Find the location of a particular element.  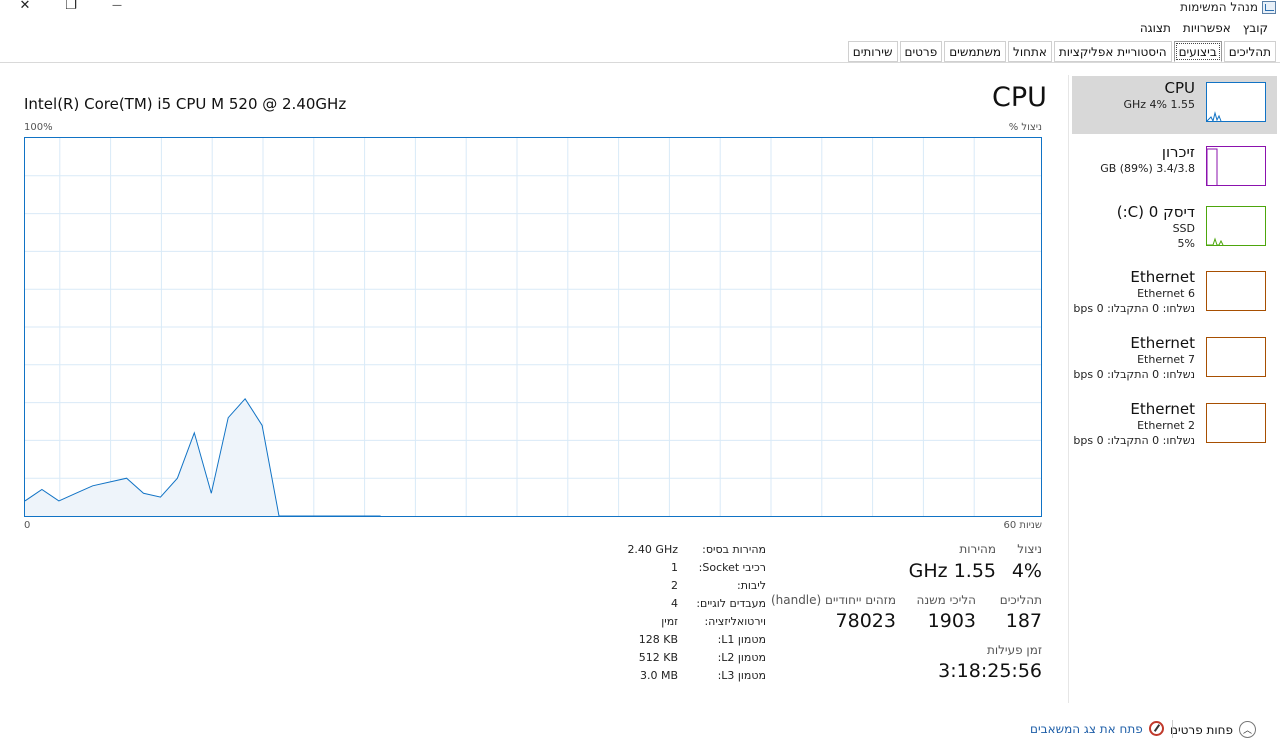

chevron-up-icon: ︿ is located at coordinates (1247, 729).